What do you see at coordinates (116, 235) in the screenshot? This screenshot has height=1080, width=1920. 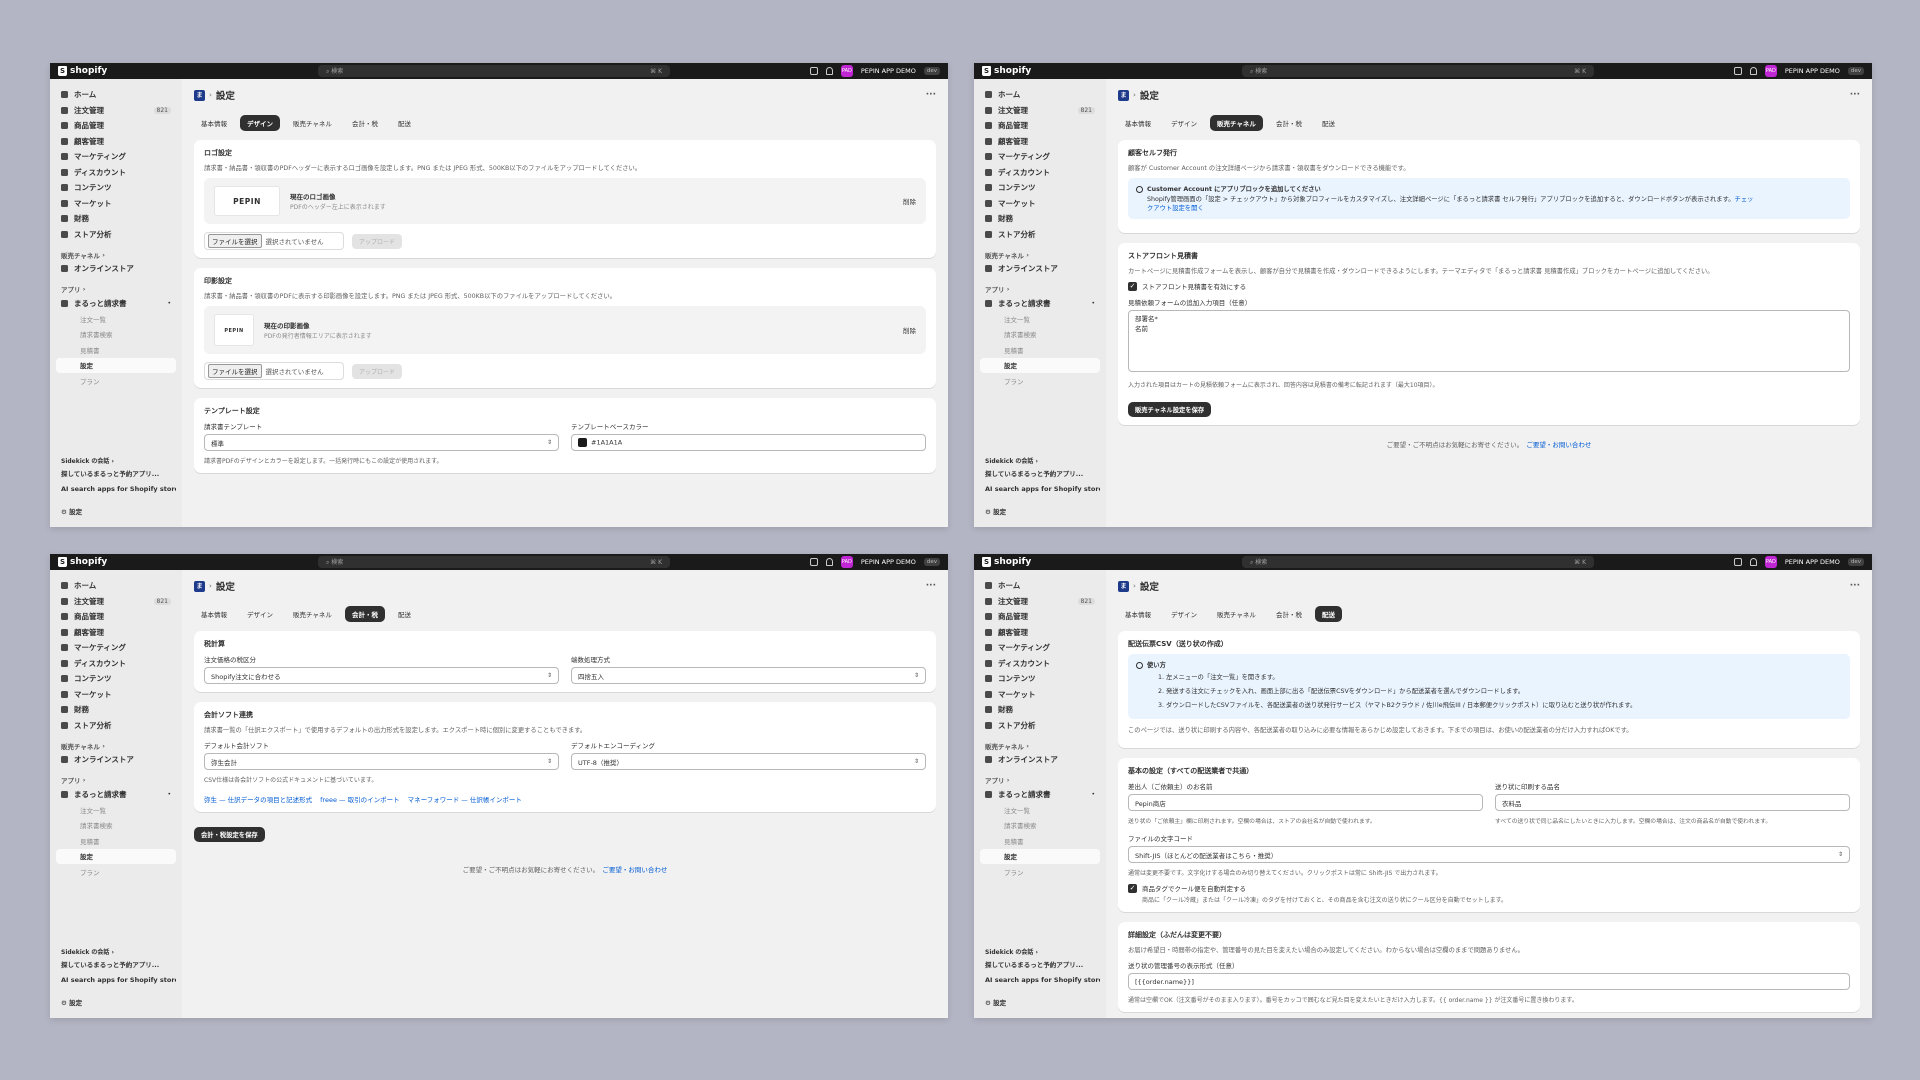 I see `sidebar-item-analytics: ストア分析` at bounding box center [116, 235].